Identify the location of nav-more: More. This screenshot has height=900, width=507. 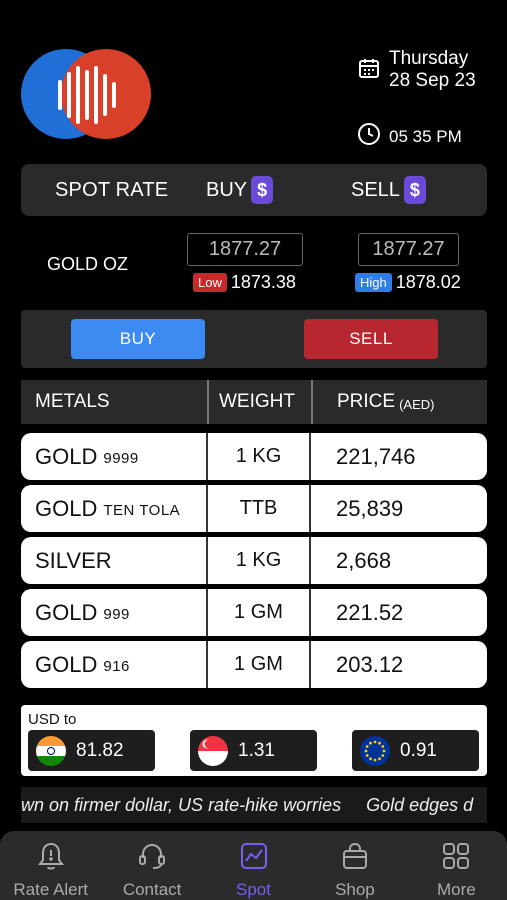
(456, 865).